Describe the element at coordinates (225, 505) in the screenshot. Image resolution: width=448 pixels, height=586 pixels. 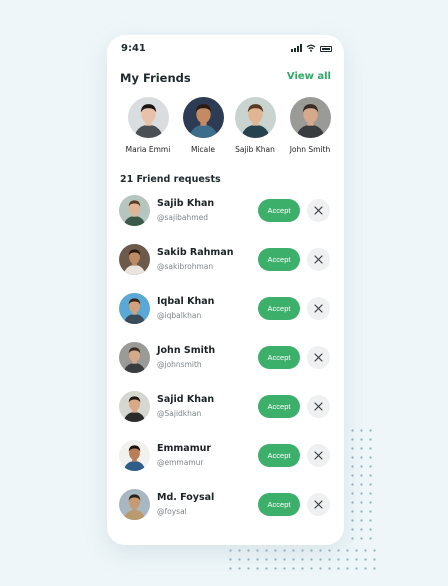
I see `friend-request-row: Md. Foysal @foysal Accept` at that location.